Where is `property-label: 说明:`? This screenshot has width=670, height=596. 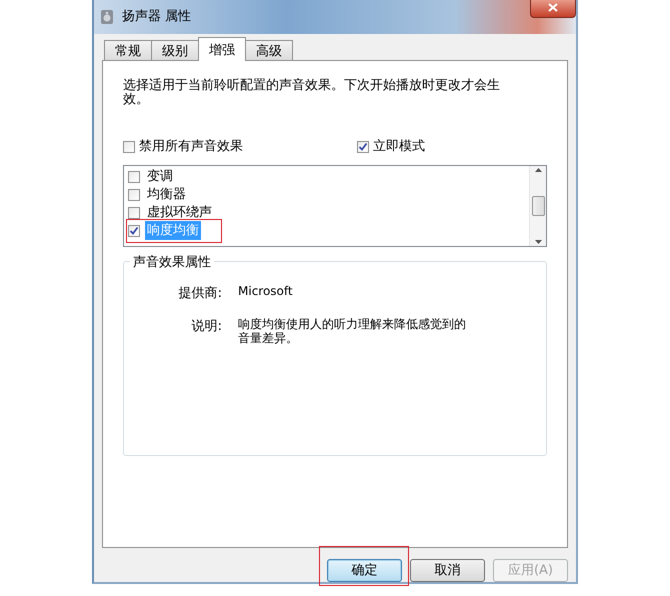
property-label: 说明: is located at coordinates (206, 327).